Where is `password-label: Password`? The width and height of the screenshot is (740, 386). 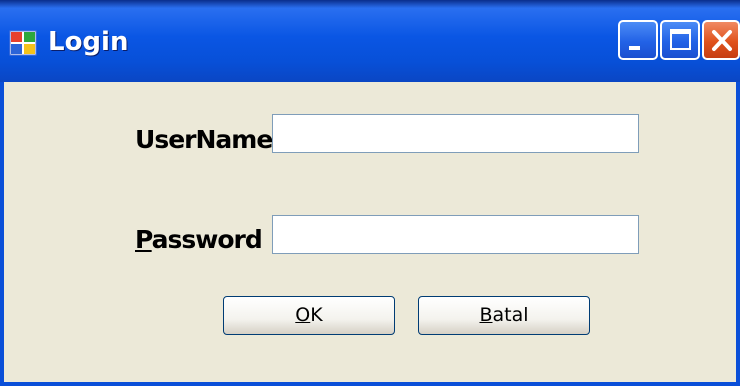
password-label: Password is located at coordinates (199, 240).